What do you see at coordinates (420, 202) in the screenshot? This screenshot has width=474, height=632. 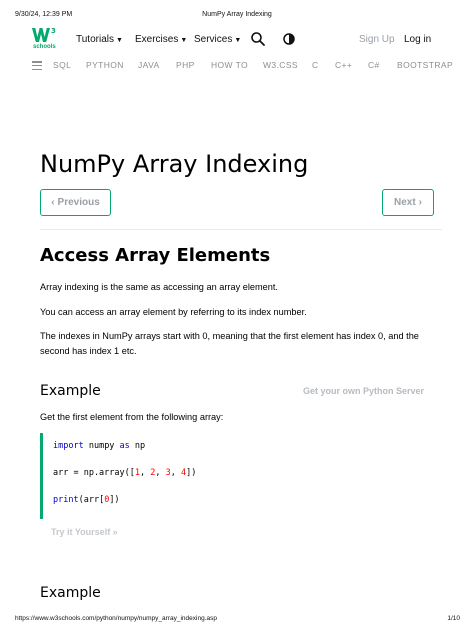 I see `chevron-right-icon: ›` at bounding box center [420, 202].